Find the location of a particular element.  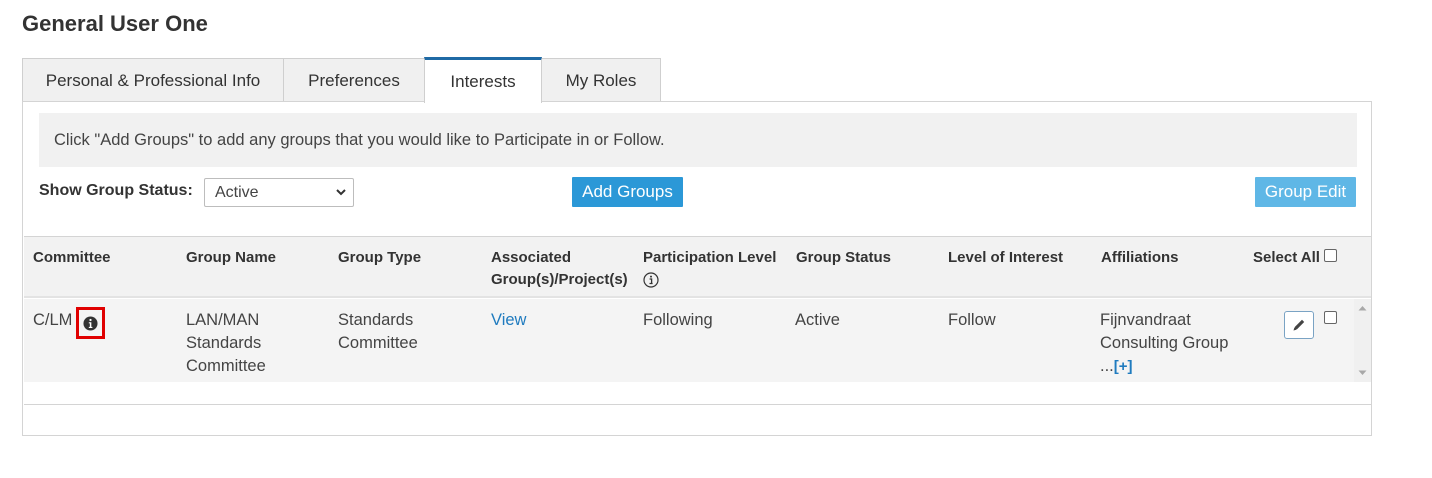

add-groups-button: Add Groups is located at coordinates (627, 192).